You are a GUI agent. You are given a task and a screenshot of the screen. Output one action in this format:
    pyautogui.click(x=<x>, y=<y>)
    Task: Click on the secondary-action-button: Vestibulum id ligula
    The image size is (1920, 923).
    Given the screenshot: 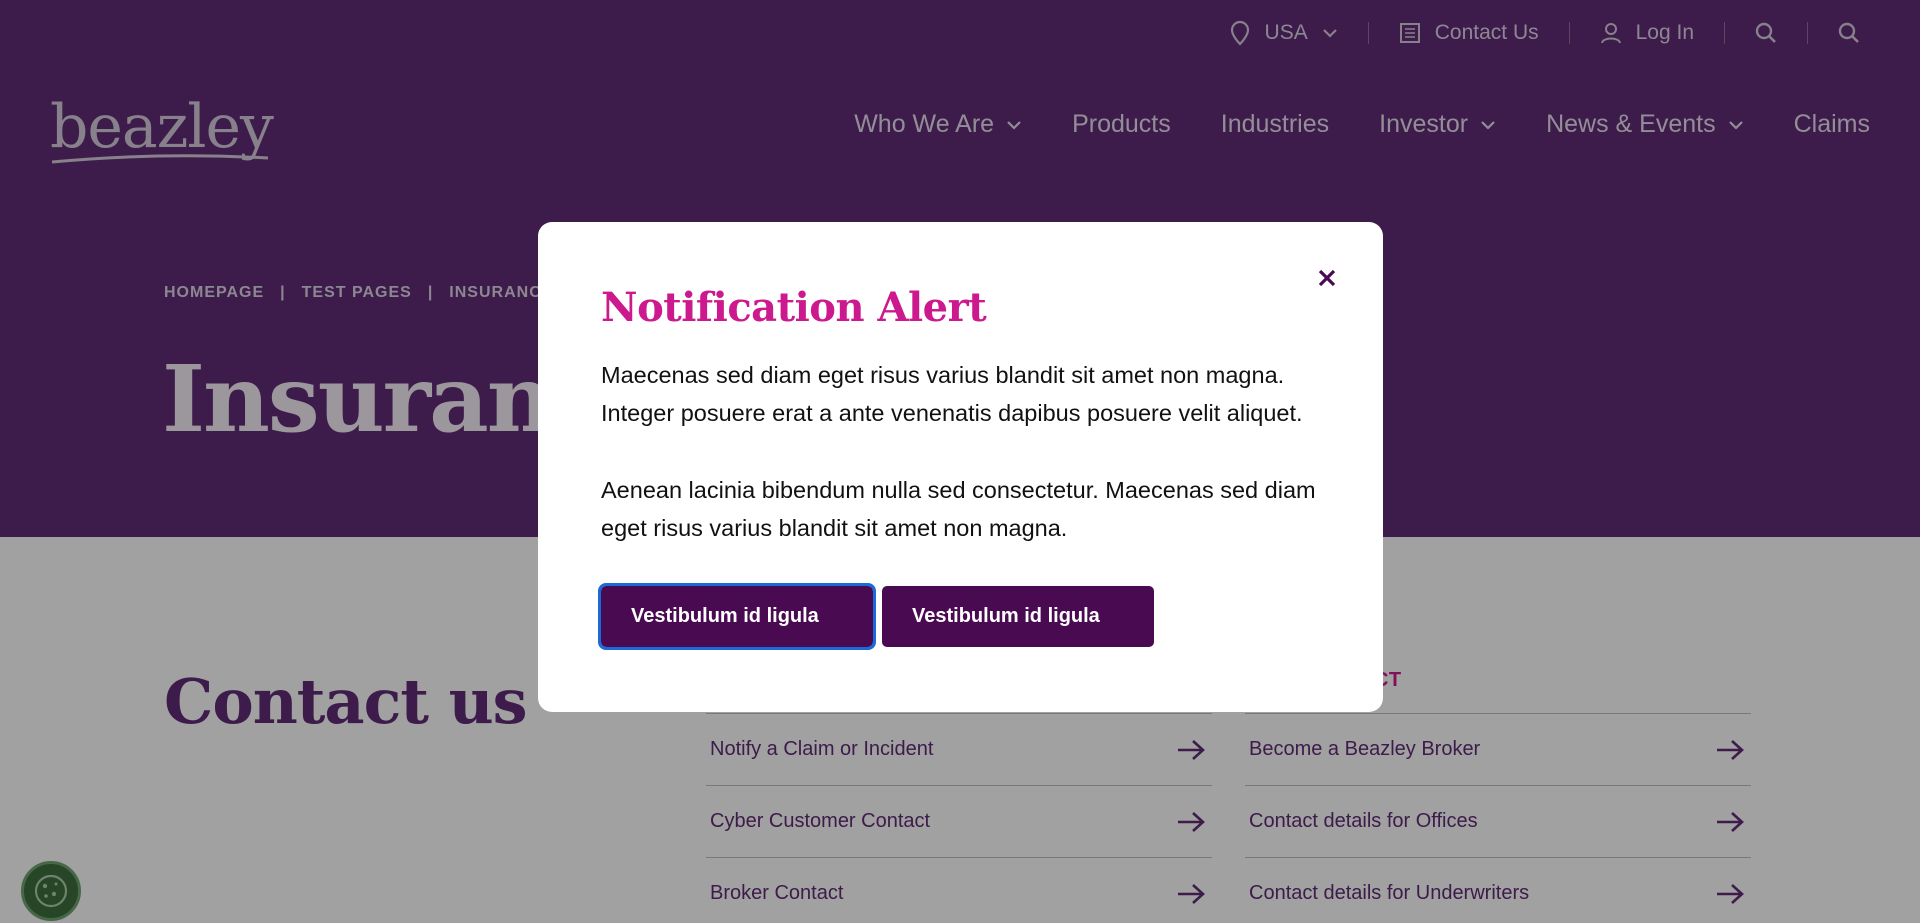 What is the action you would take?
    pyautogui.click(x=1018, y=616)
    